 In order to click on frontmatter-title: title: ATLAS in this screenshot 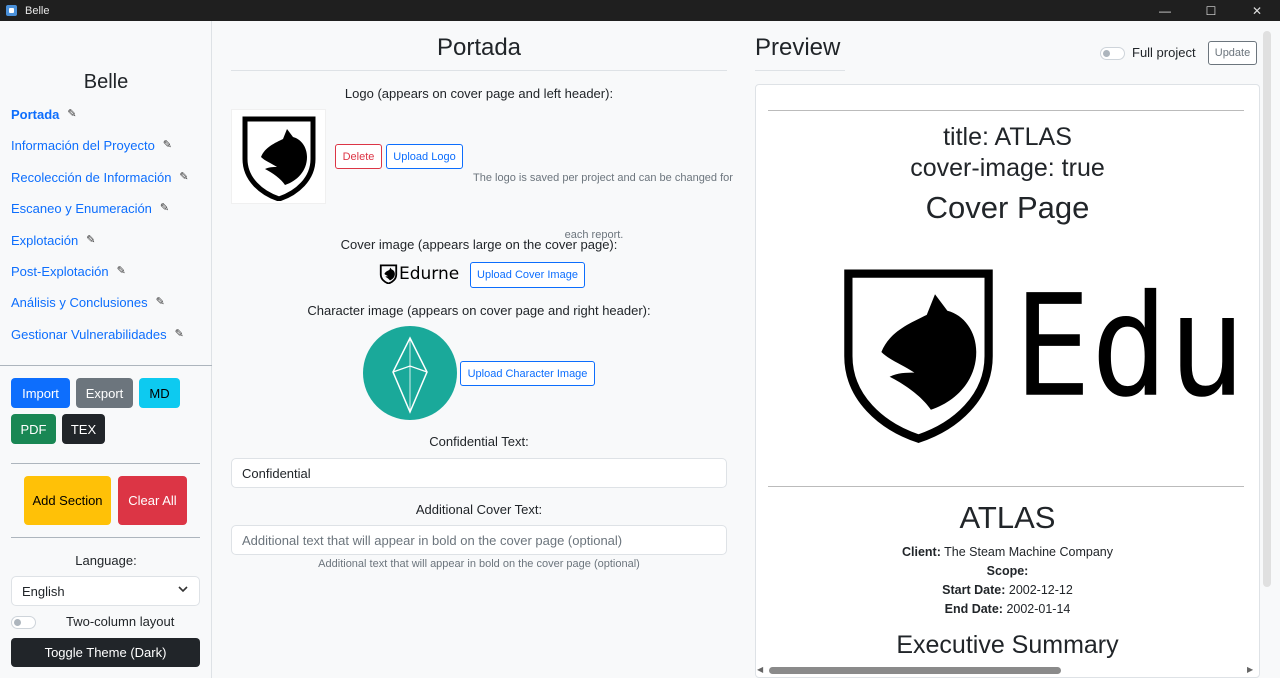, I will do `click(1007, 137)`.